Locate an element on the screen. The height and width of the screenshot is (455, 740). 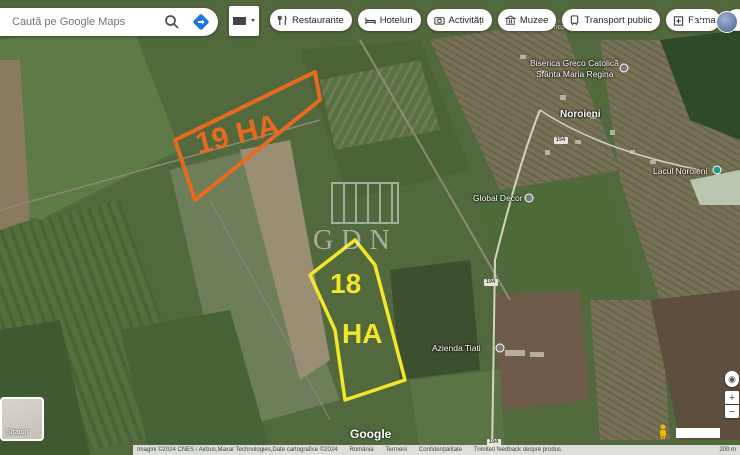
chip-label: Transport public is located at coordinates (618, 20).